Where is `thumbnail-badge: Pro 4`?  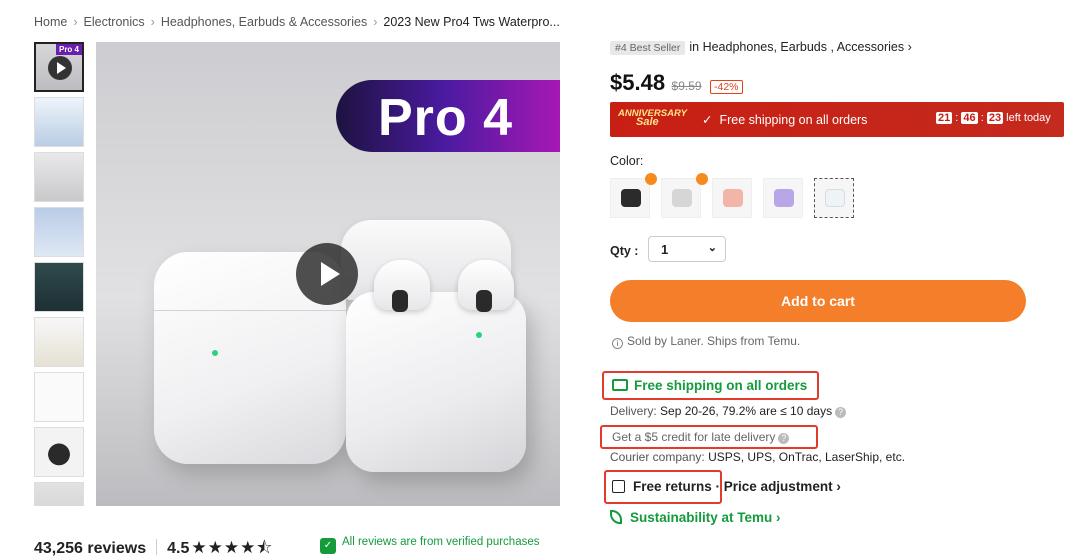 thumbnail-badge: Pro 4 is located at coordinates (68, 49).